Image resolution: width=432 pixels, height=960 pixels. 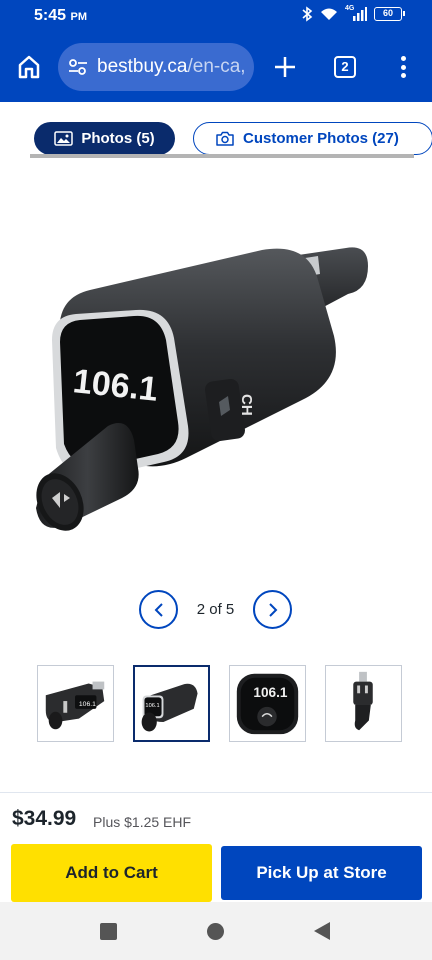 What do you see at coordinates (246, 405) in the screenshot?
I see `ch-label: CH` at bounding box center [246, 405].